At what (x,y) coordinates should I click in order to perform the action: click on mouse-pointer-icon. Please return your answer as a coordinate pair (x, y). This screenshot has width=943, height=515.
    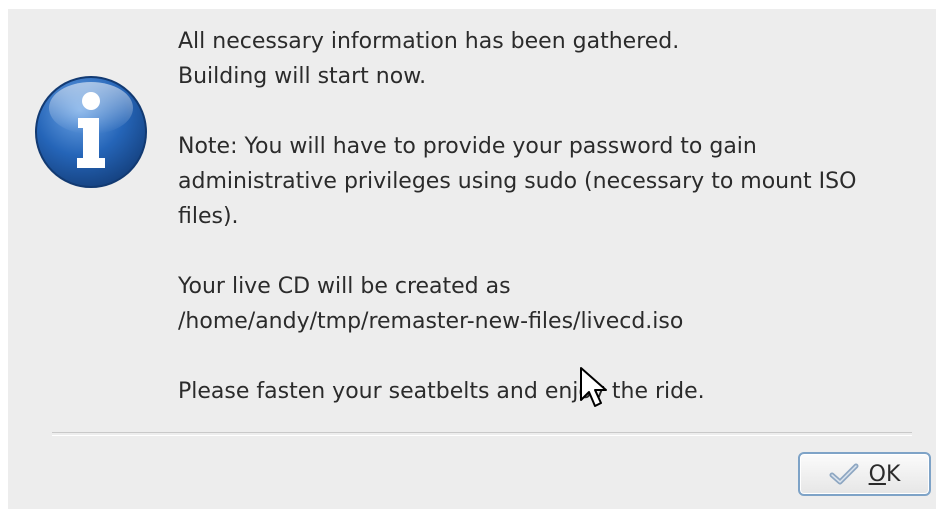
    Looking at the image, I should click on (593, 387).